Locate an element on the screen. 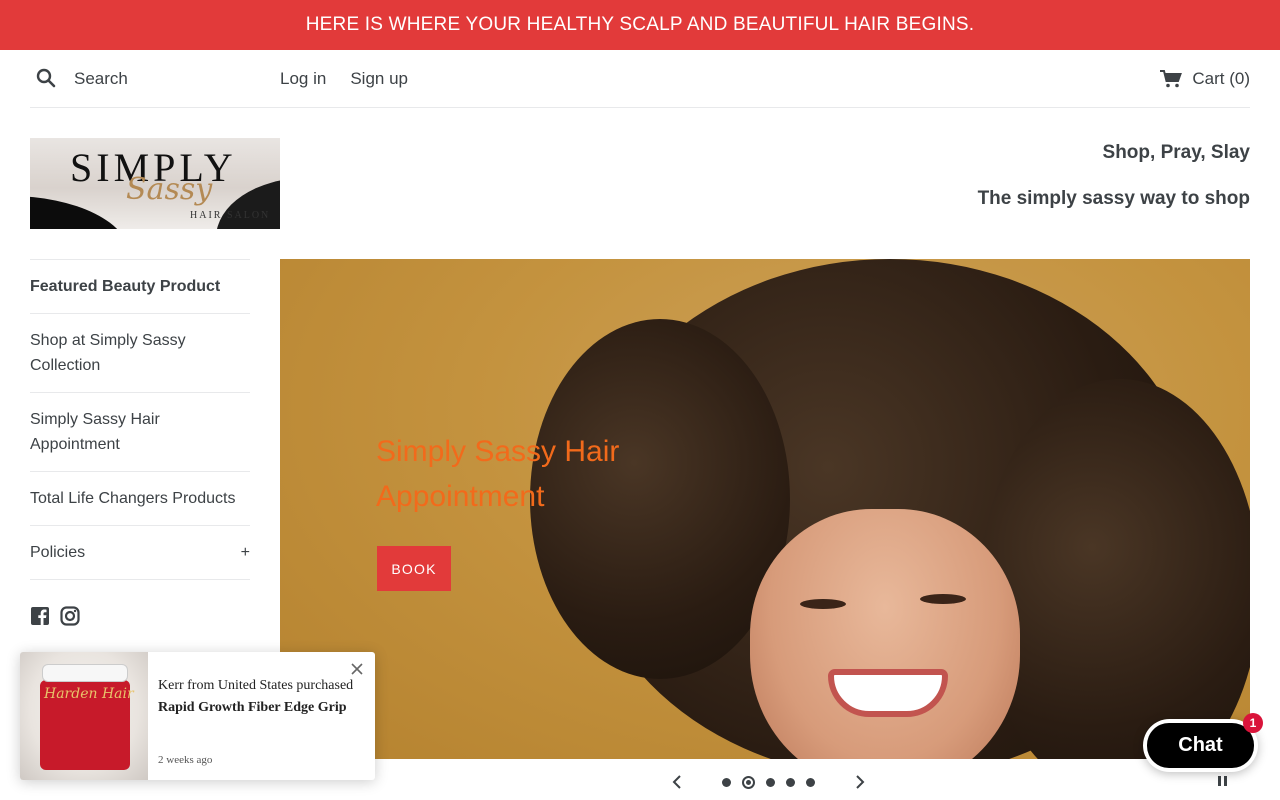 This screenshot has height=800, width=1280. hero-image-smile is located at coordinates (888, 693).